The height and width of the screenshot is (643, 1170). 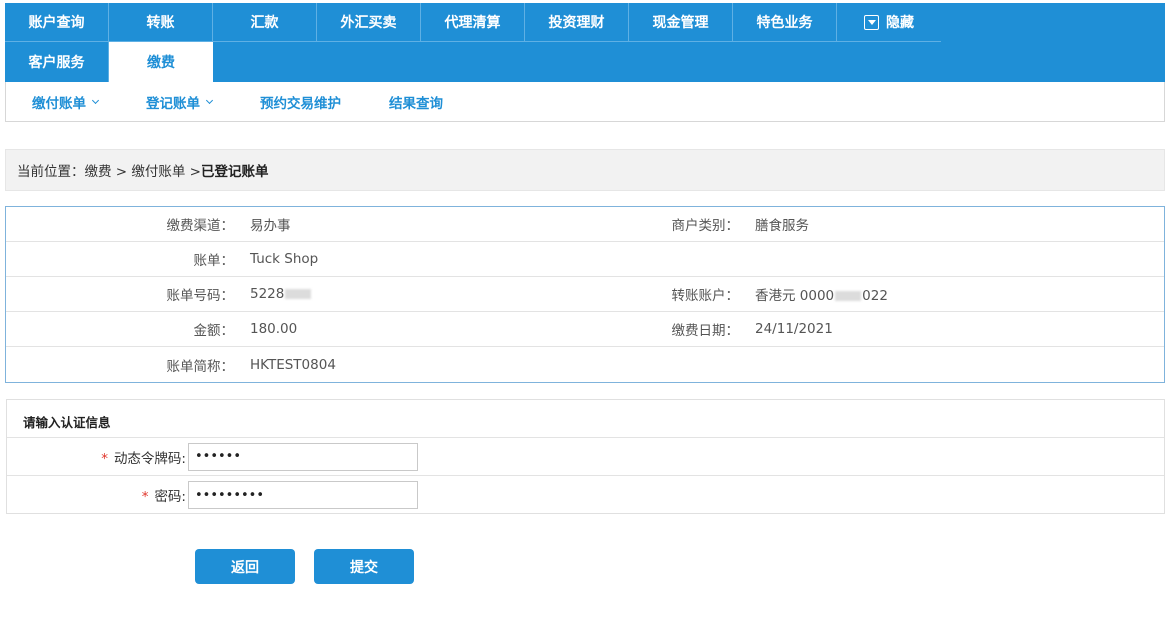 What do you see at coordinates (235, 172) in the screenshot?
I see `breadcrumb-current: 已登记账单` at bounding box center [235, 172].